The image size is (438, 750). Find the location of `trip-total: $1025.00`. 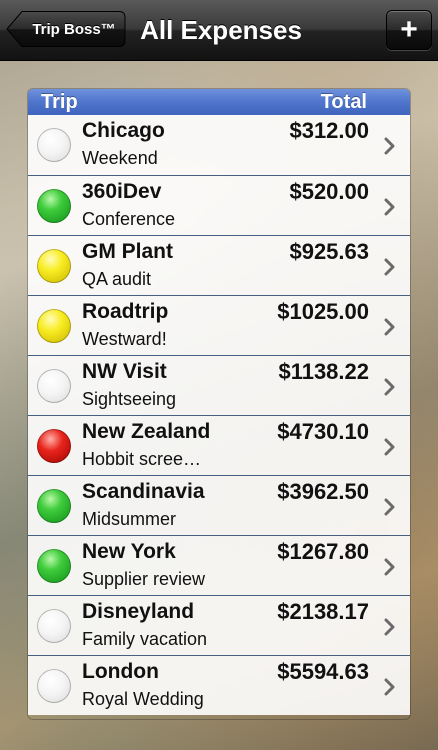

trip-total: $1025.00 is located at coordinates (323, 311).